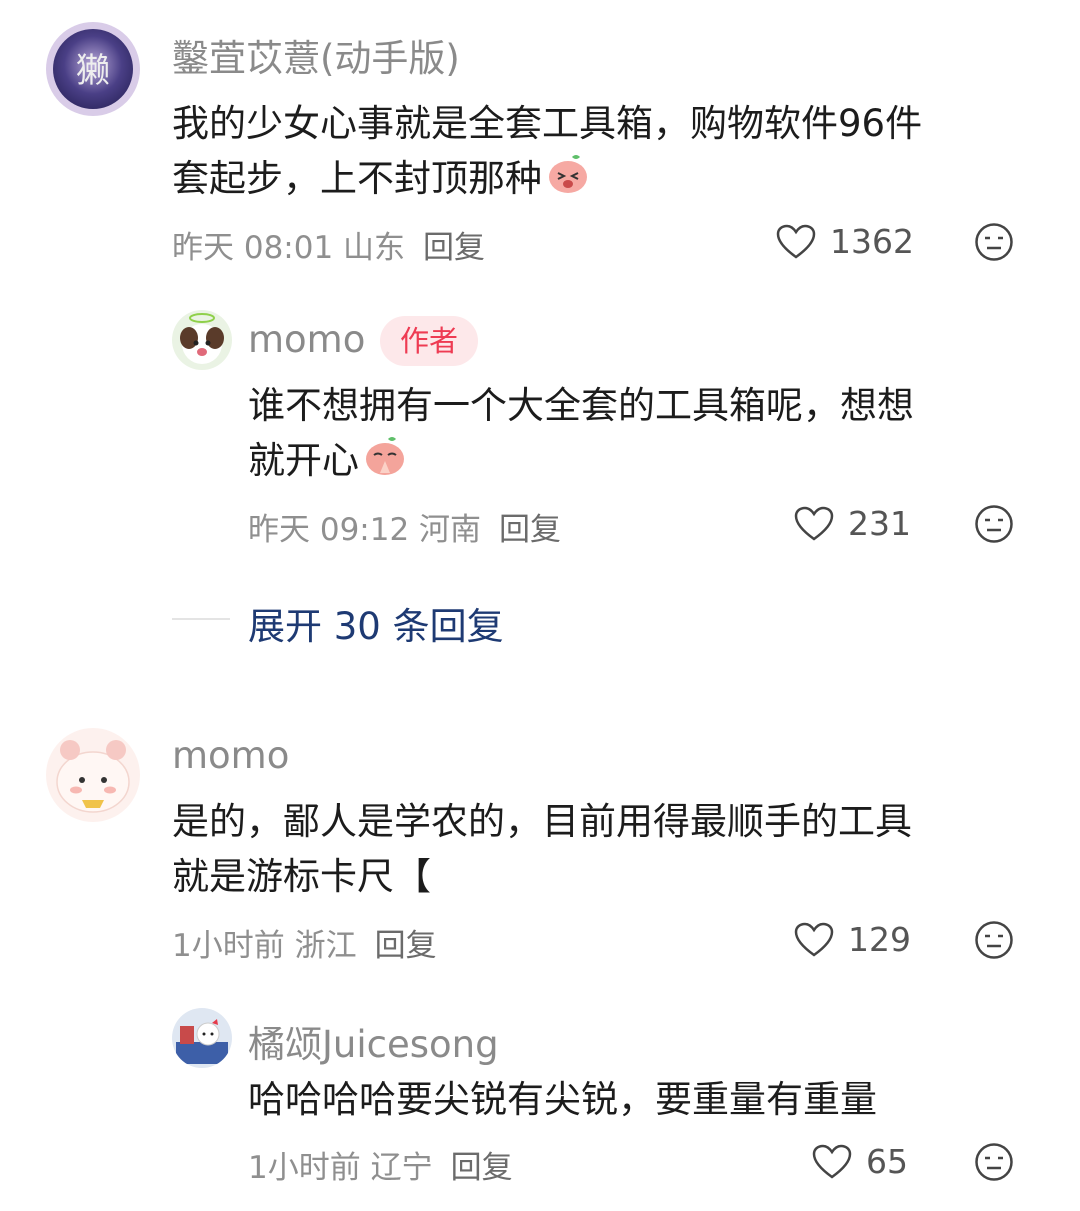 This screenshot has width=1080, height=1211. I want to click on like-button: 1362, so click(845, 241).